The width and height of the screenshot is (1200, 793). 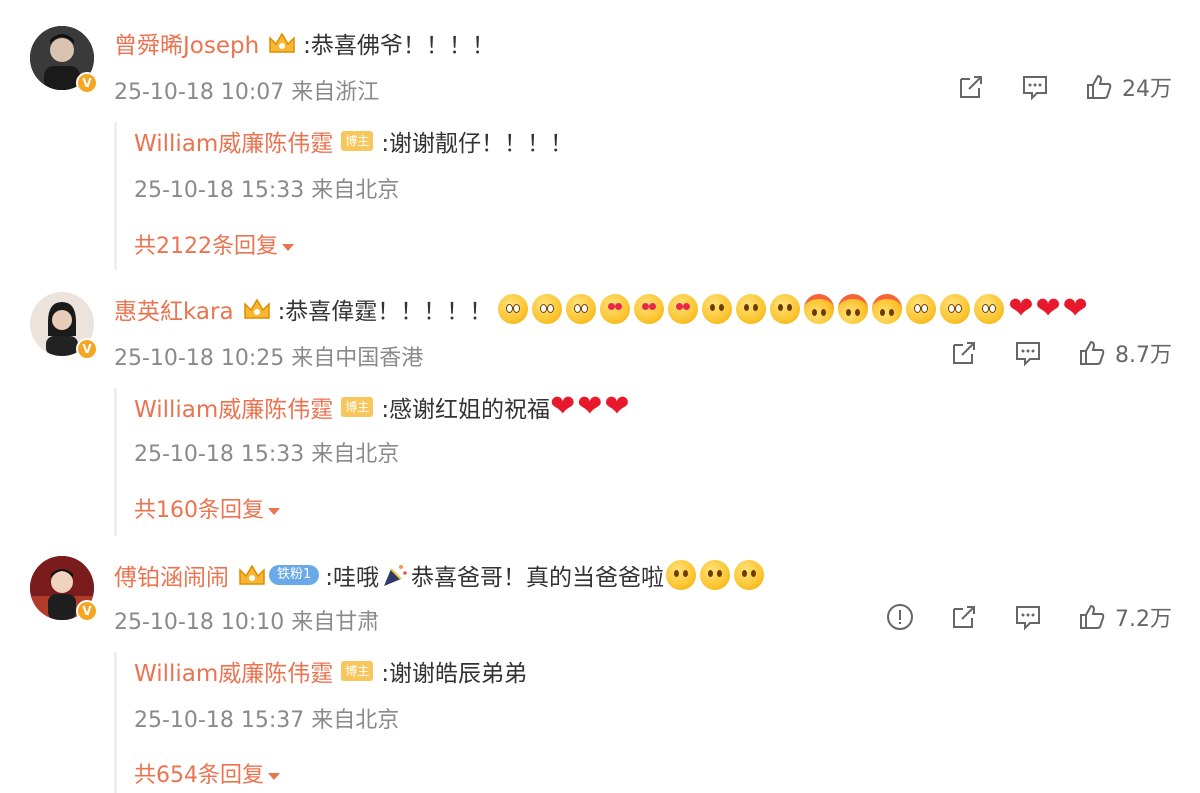 What do you see at coordinates (294, 575) in the screenshot?
I see `fan-level-badge: 铁粉1` at bounding box center [294, 575].